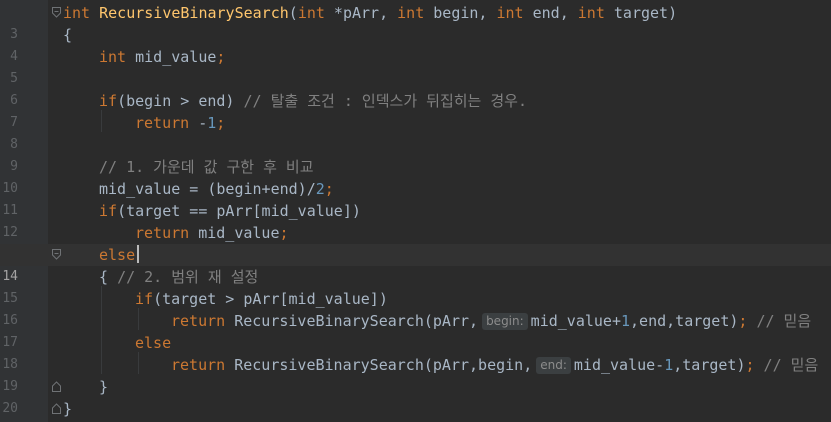 Image resolution: width=831 pixels, height=422 pixels. I want to click on code-token: target), so click(641, 13).